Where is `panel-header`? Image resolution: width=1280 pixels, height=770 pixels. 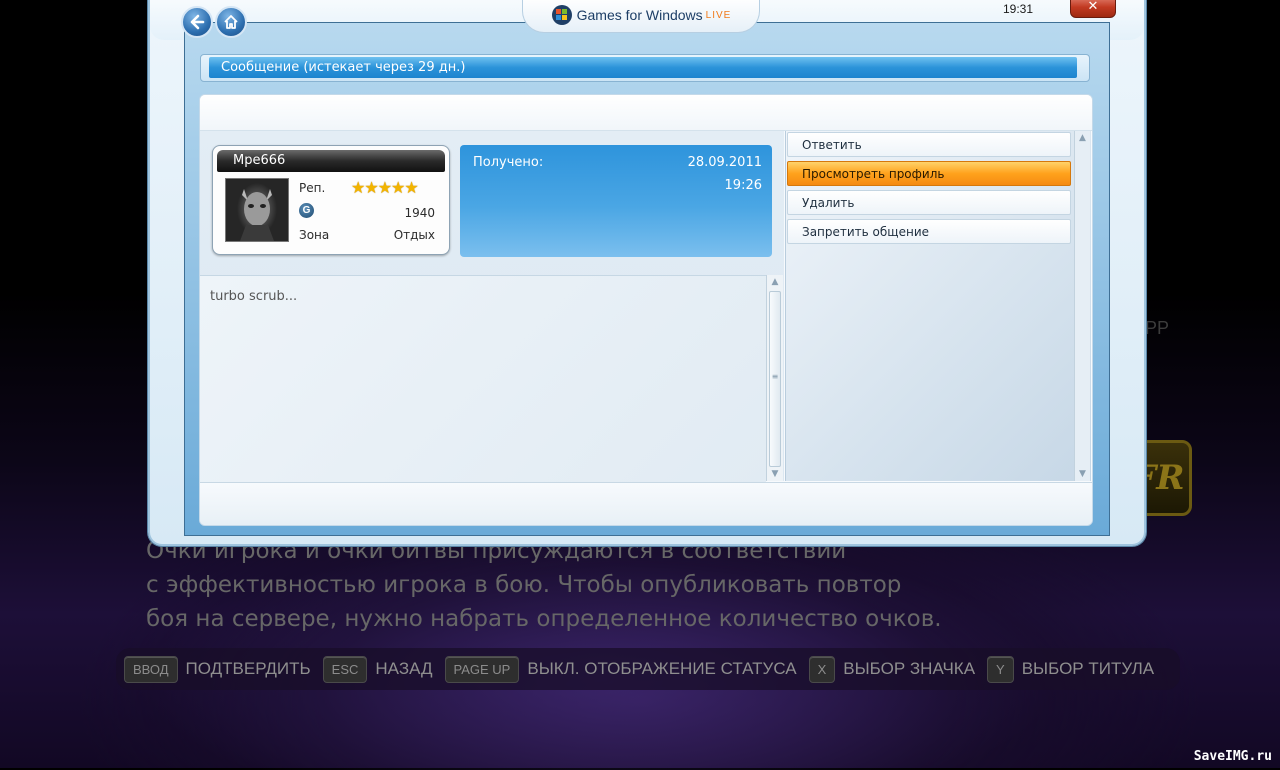
panel-header is located at coordinates (646, 113).